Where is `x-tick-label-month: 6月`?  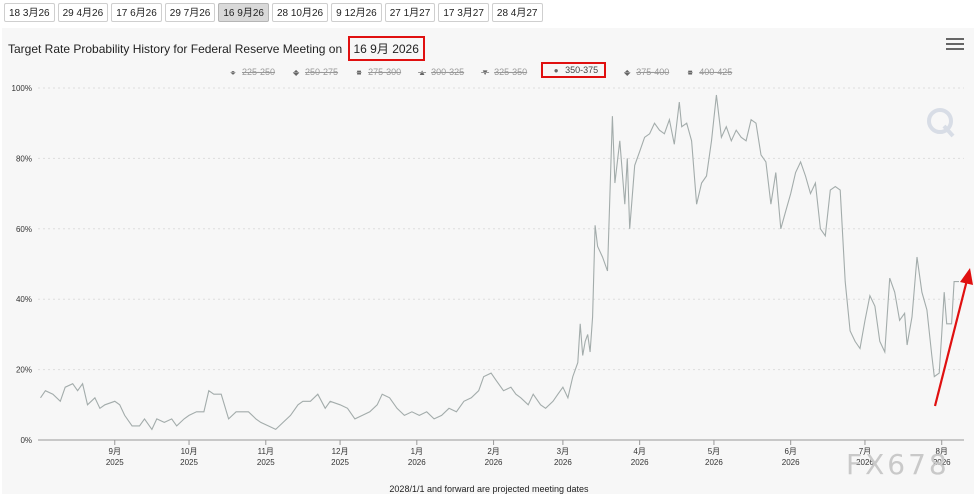 x-tick-label-month: 6月 is located at coordinates (790, 451).